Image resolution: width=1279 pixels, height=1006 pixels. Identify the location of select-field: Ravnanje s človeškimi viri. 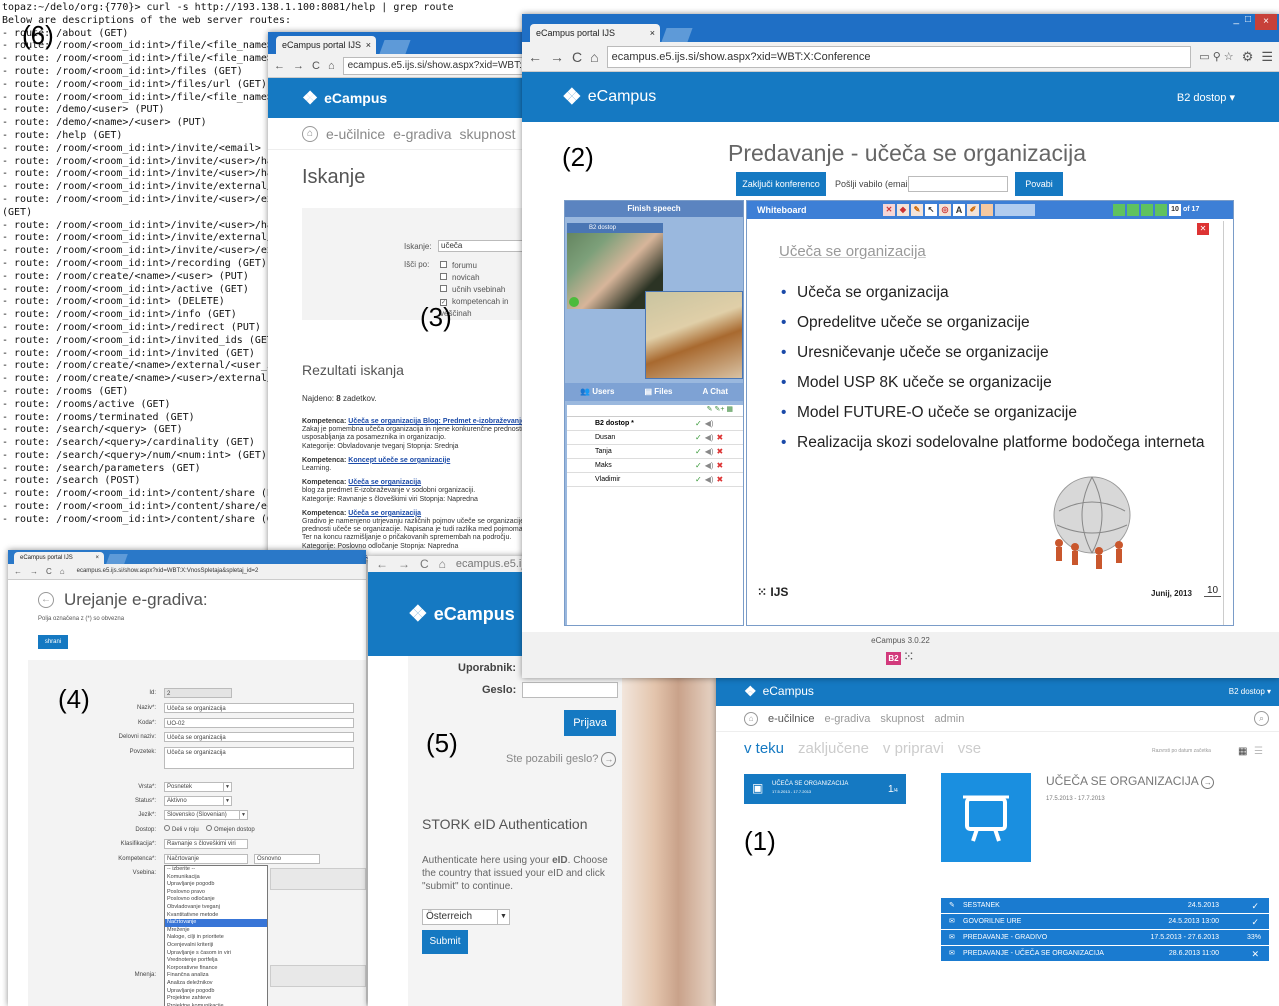
(206, 844).